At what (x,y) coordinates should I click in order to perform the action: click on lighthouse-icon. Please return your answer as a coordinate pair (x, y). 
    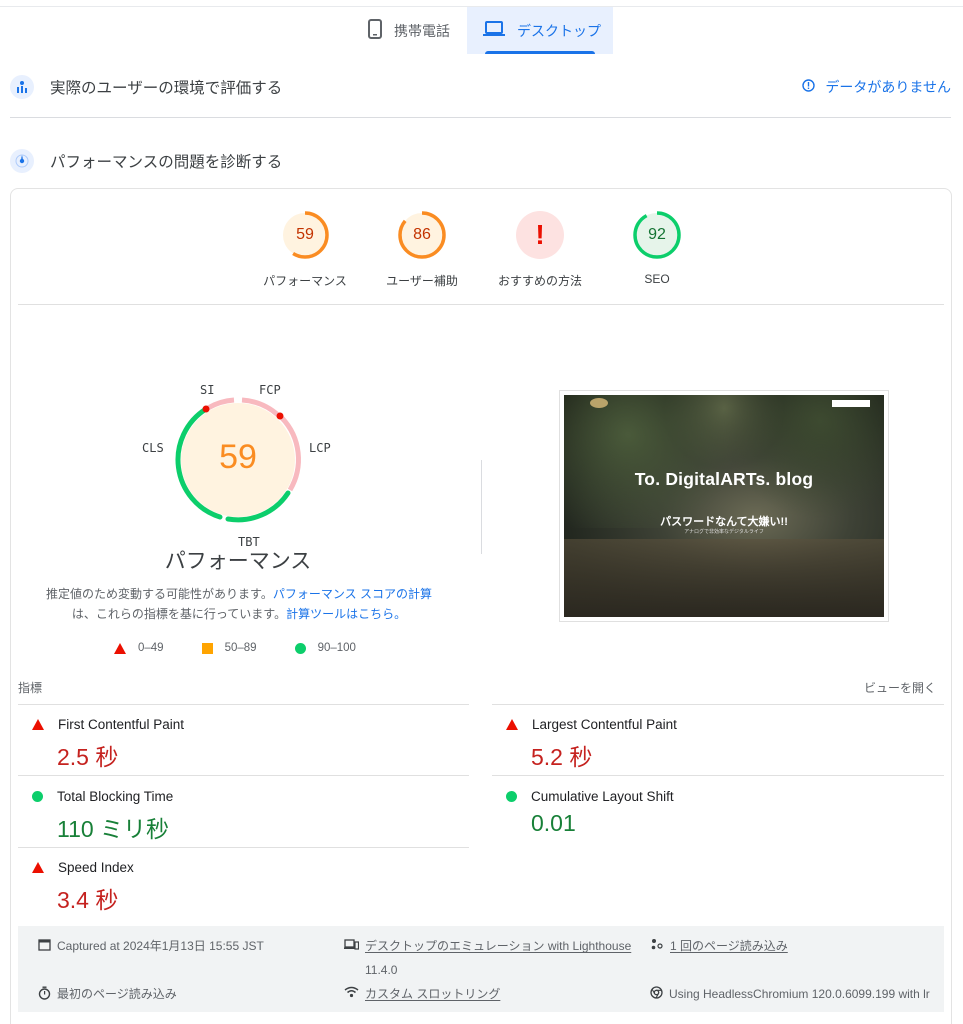
    Looking at the image, I should click on (22, 161).